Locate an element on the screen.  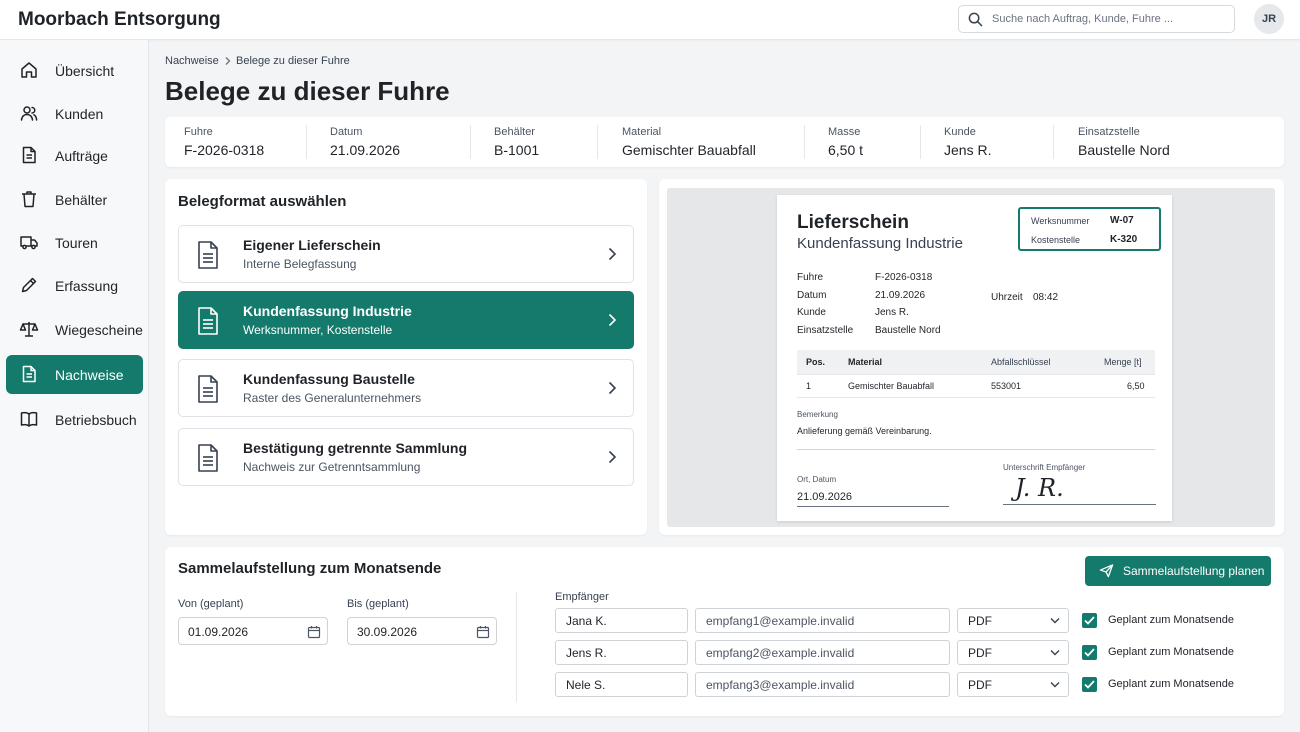
date-value: 30.09.2026 is located at coordinates (387, 632).